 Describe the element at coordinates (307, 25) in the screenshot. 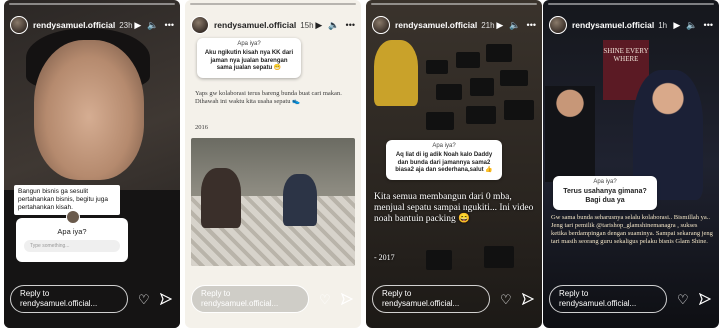

I see `story-time: 15h` at that location.